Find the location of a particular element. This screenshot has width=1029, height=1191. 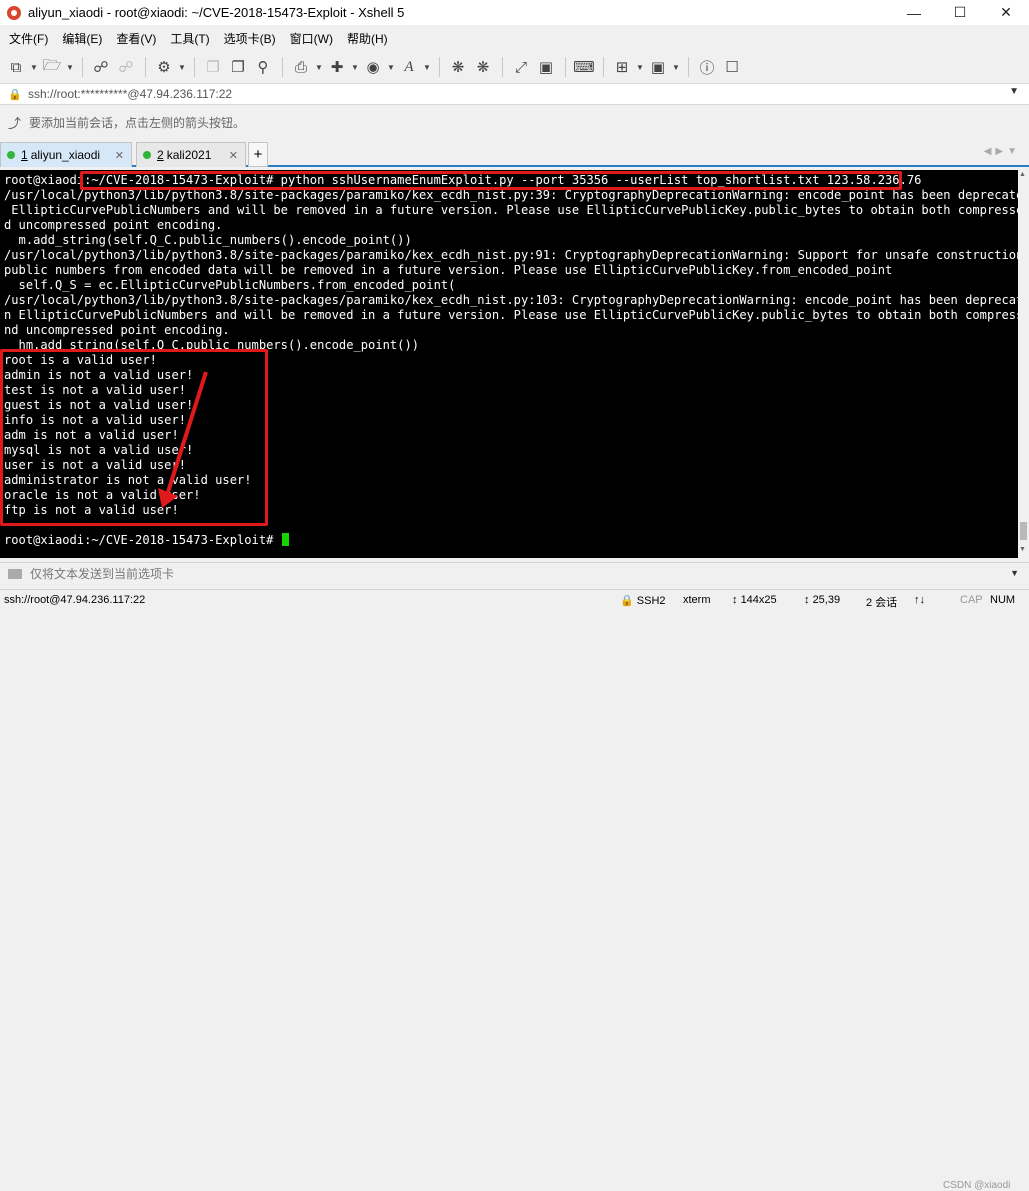

status-sessions-arrows: ↑↓ is located at coordinates (919, 600).